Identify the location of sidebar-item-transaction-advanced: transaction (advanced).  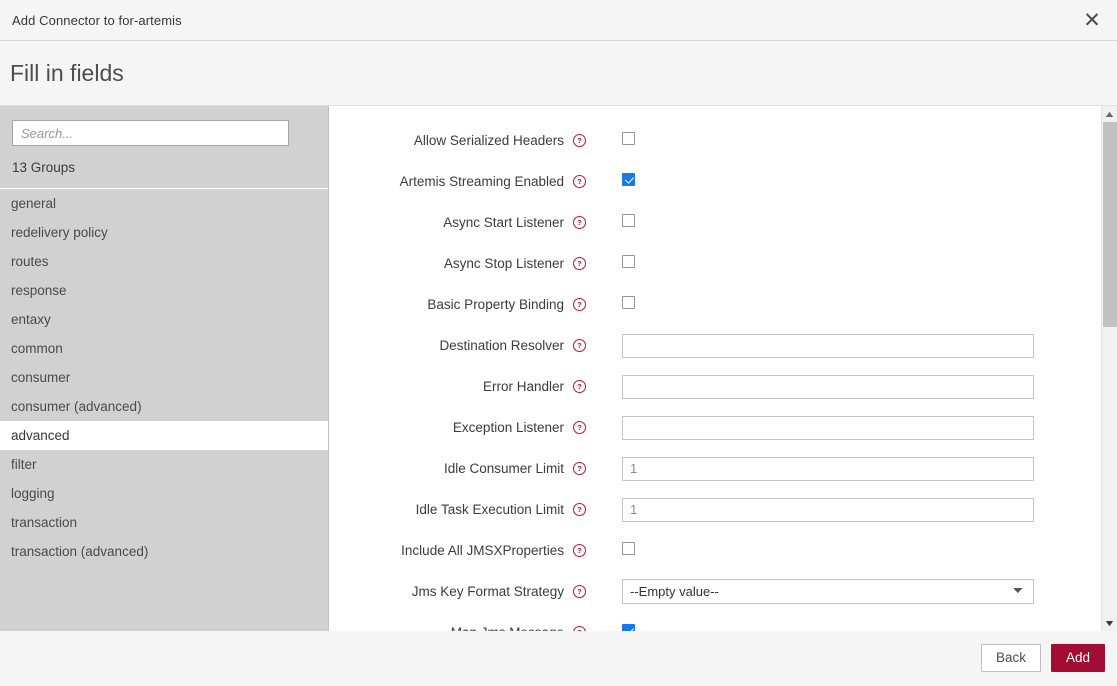
(164, 551).